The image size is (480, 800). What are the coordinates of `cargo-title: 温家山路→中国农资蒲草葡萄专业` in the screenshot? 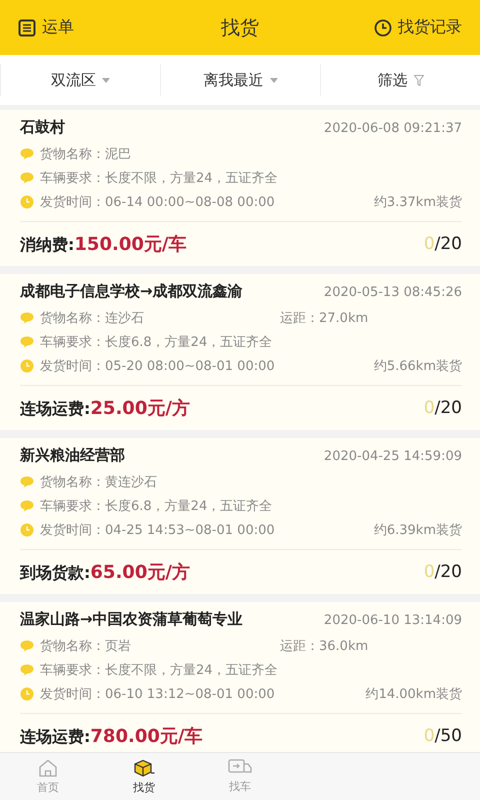 It's located at (131, 619).